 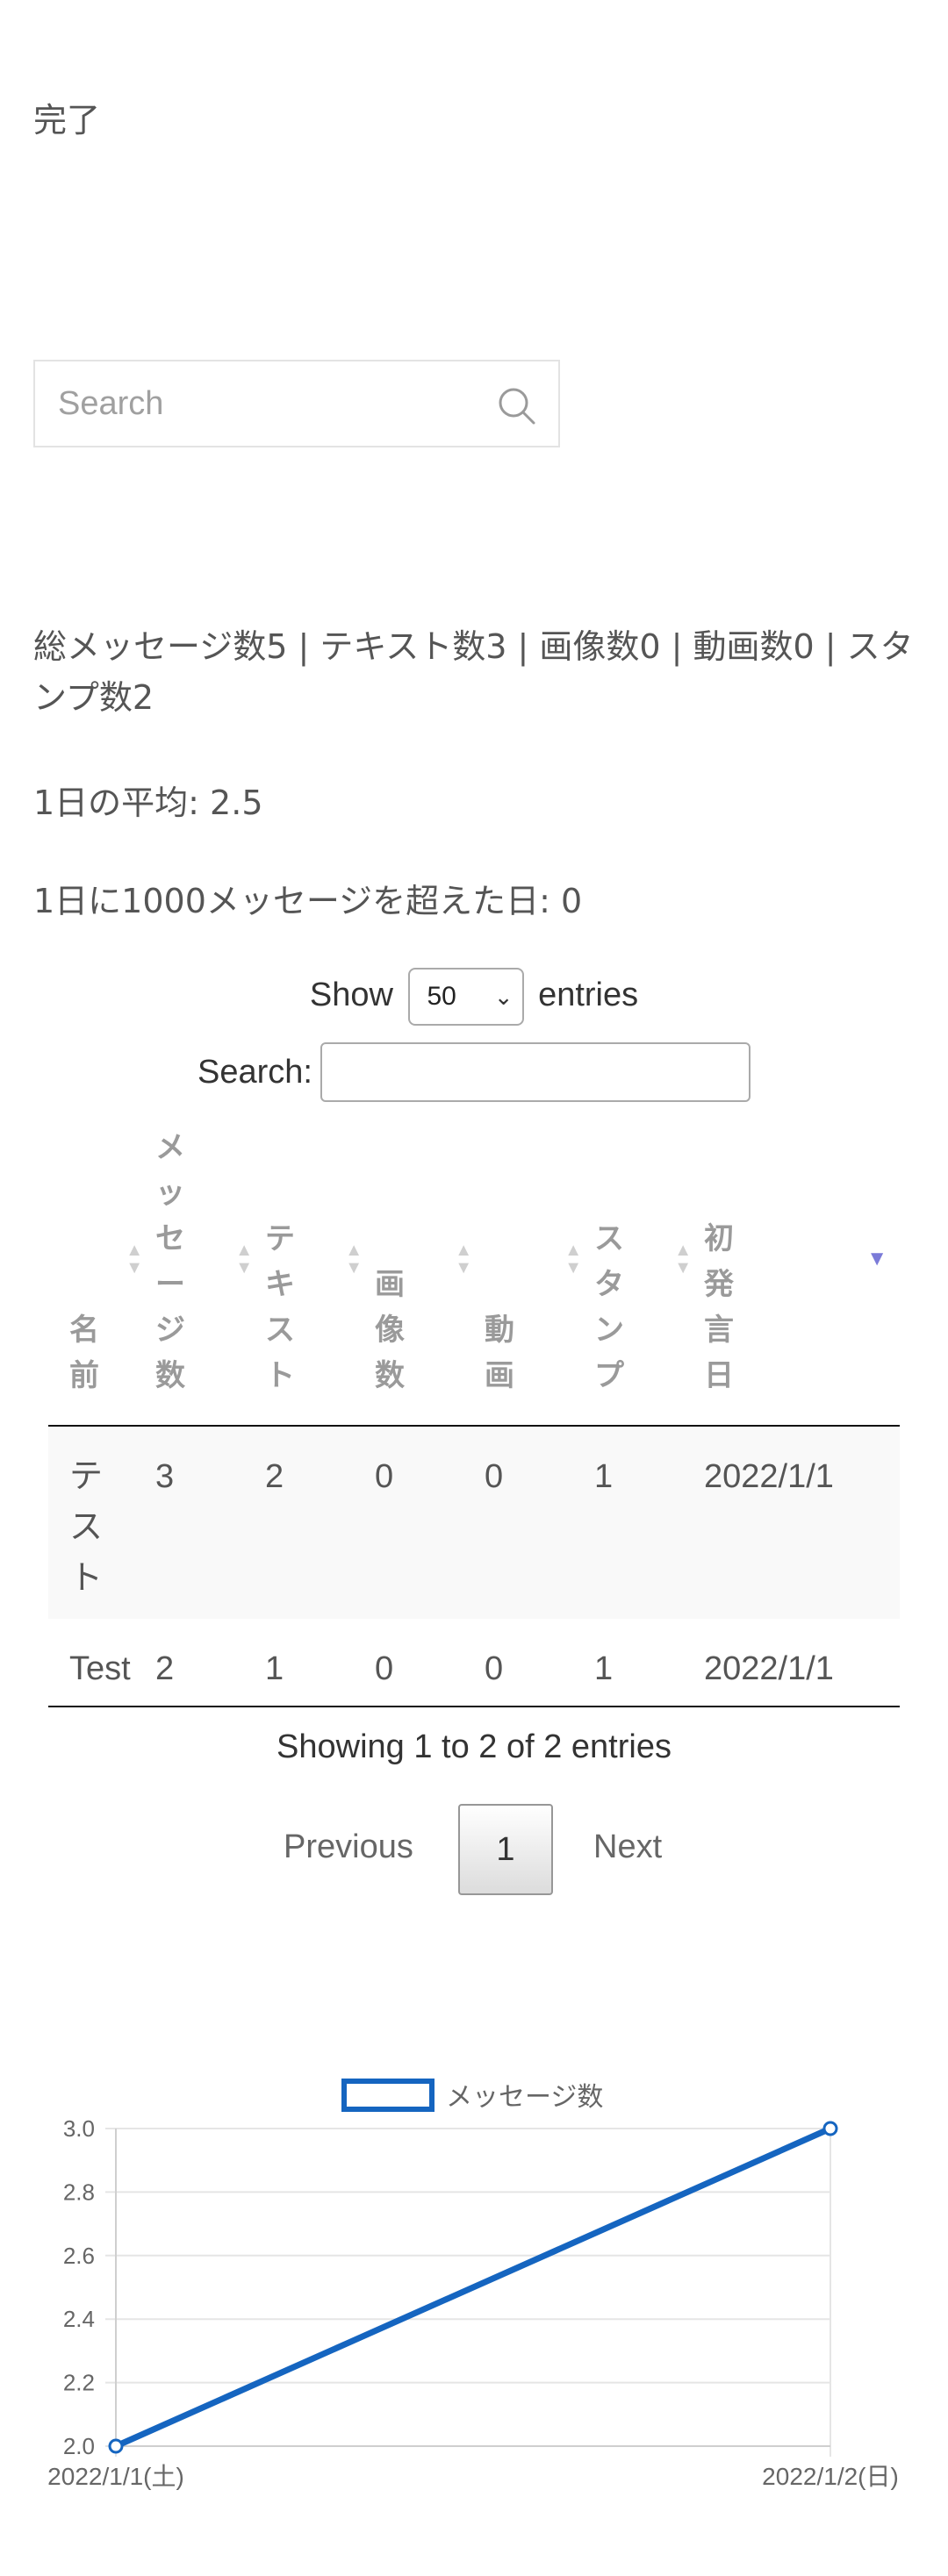 What do you see at coordinates (524, 2097) in the screenshot?
I see `legend-label: メッセージ数` at bounding box center [524, 2097].